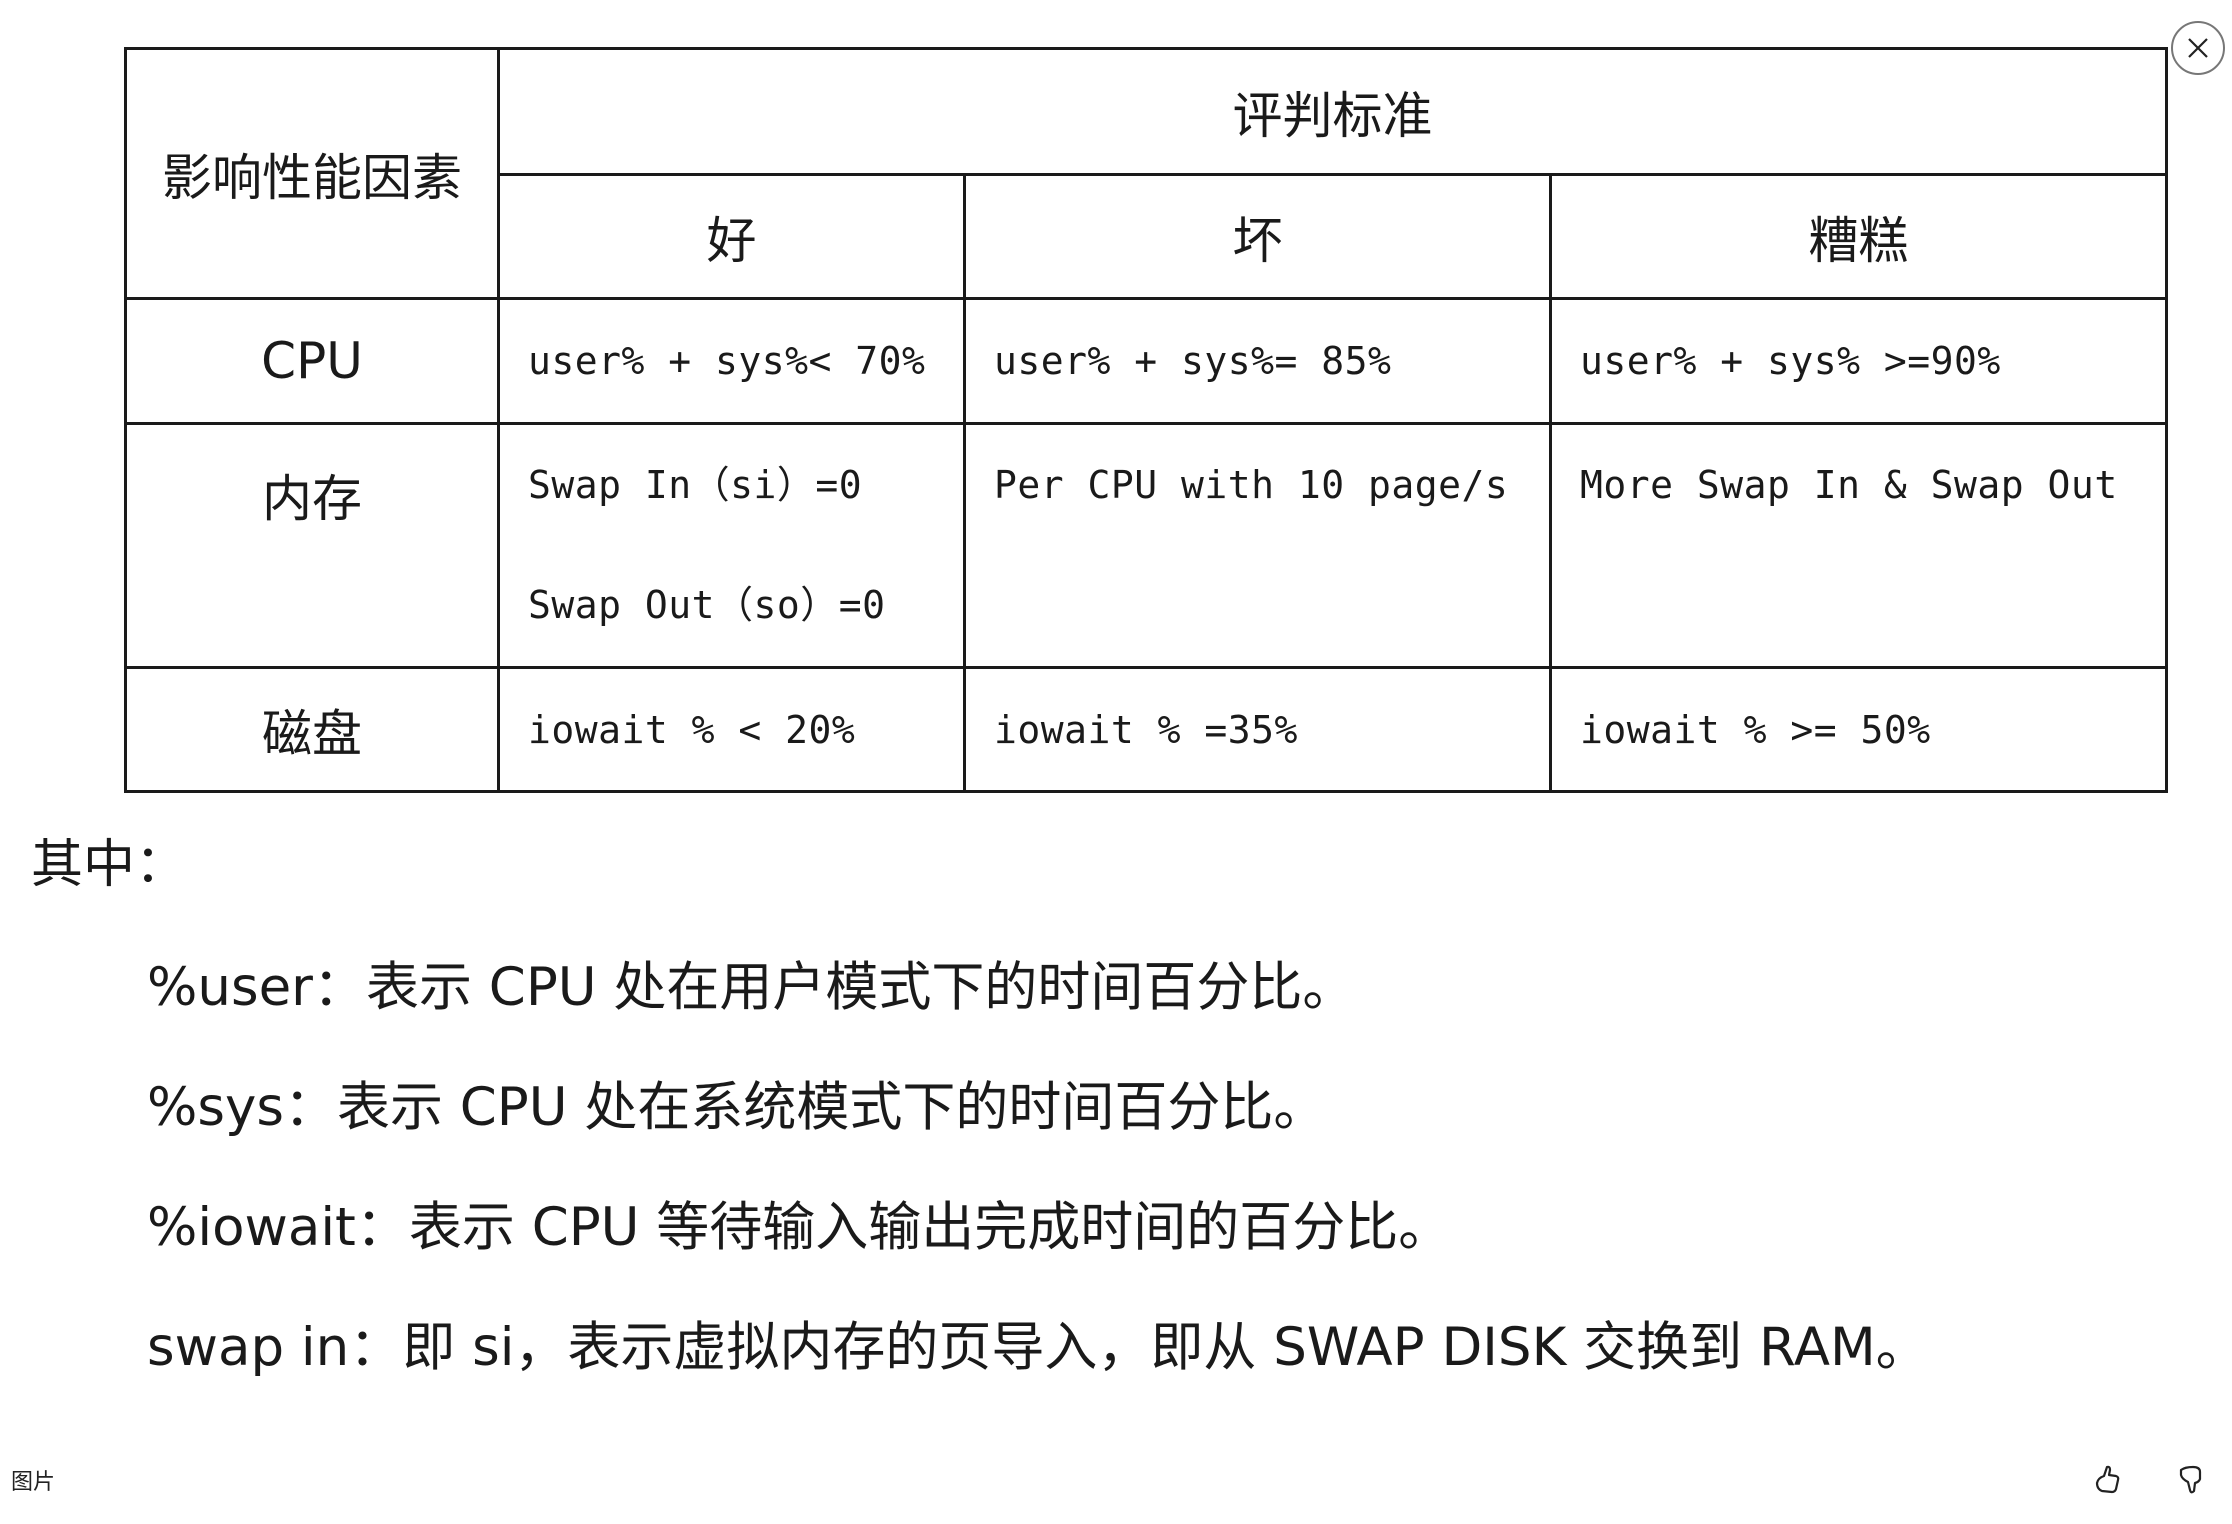 The height and width of the screenshot is (1524, 2232). I want to click on cell-memory-bad: Per CPU with 10 page/s, so click(1257, 545).